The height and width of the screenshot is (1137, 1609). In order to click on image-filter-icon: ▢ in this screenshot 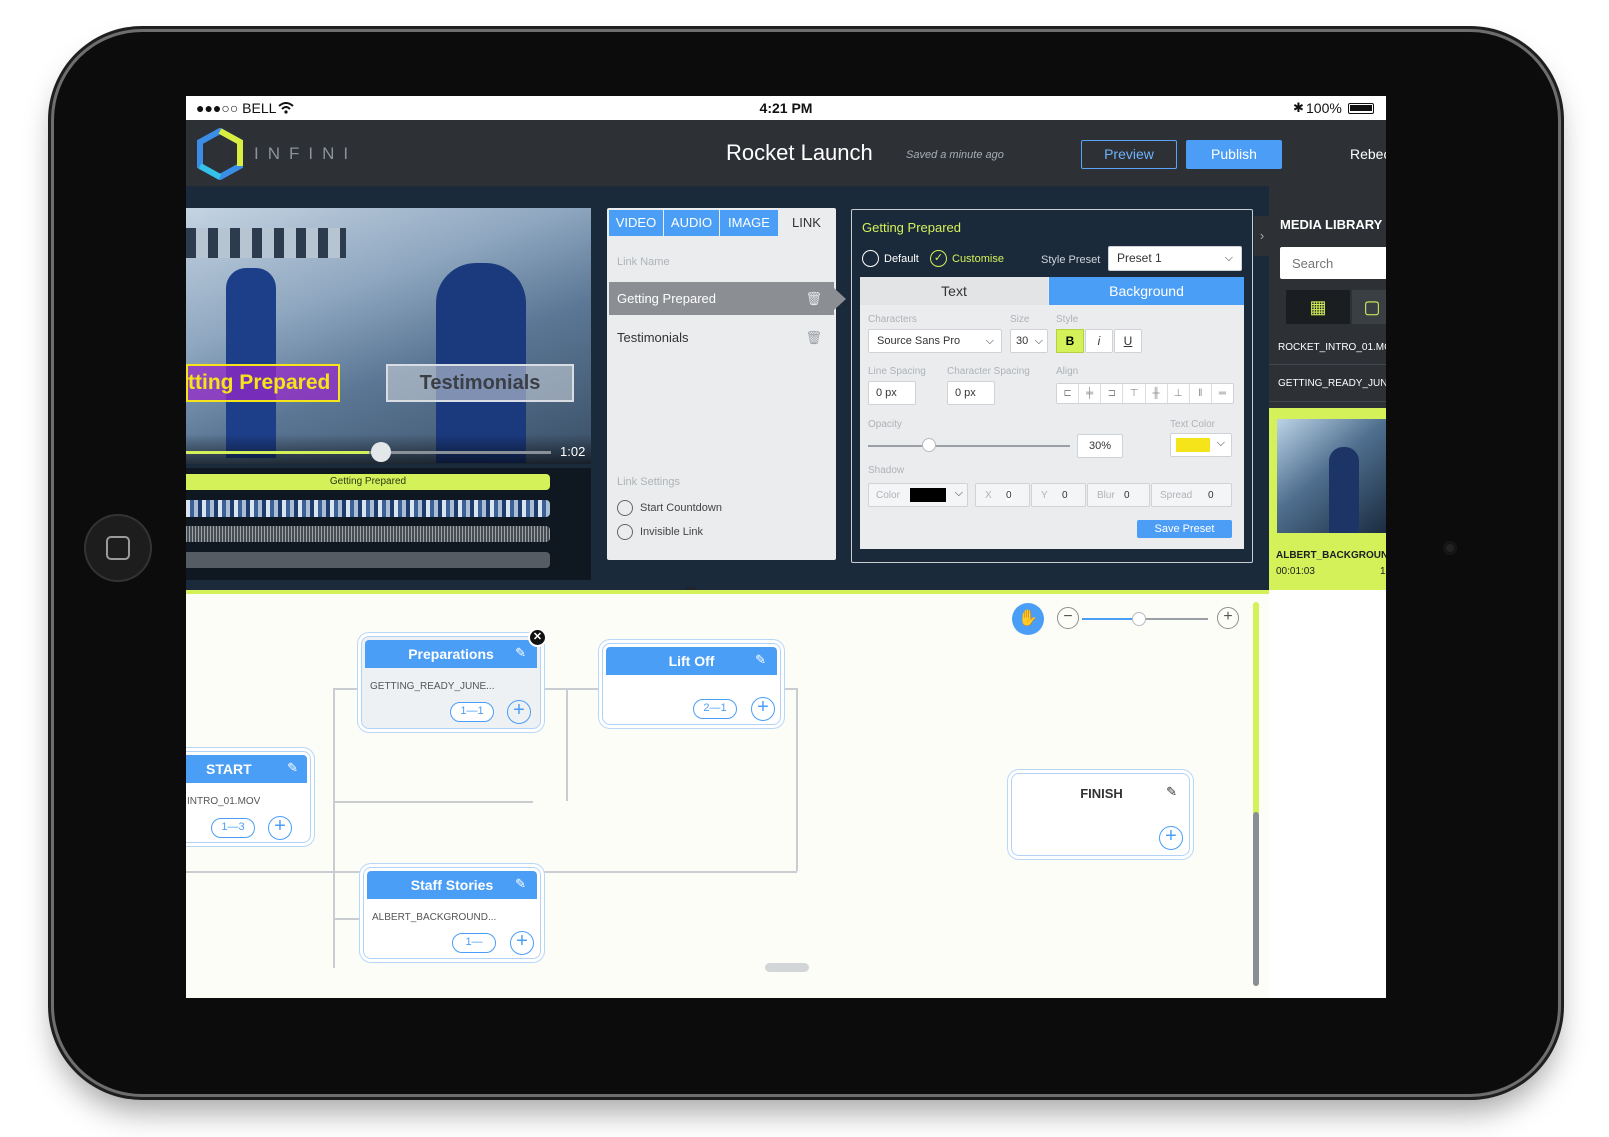, I will do `click(1369, 307)`.